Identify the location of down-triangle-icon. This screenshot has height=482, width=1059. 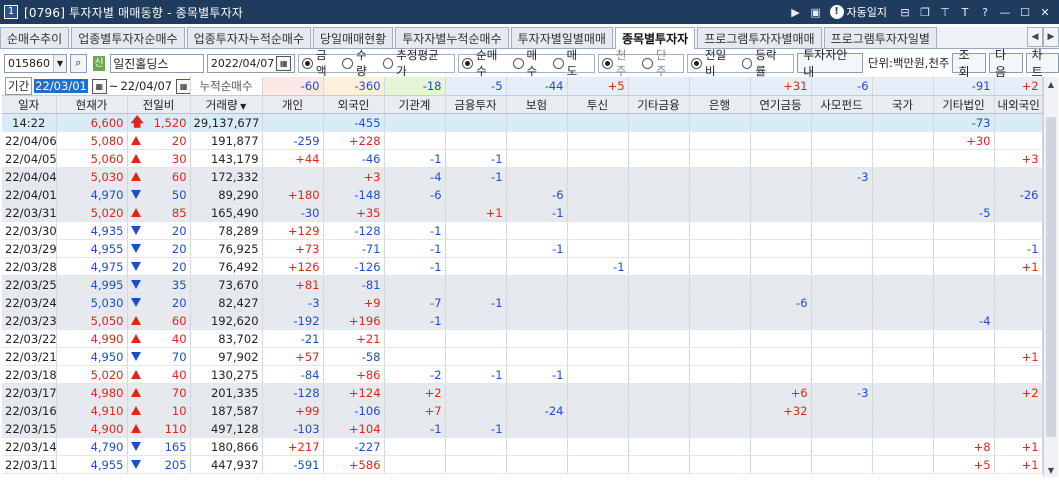
(135, 230).